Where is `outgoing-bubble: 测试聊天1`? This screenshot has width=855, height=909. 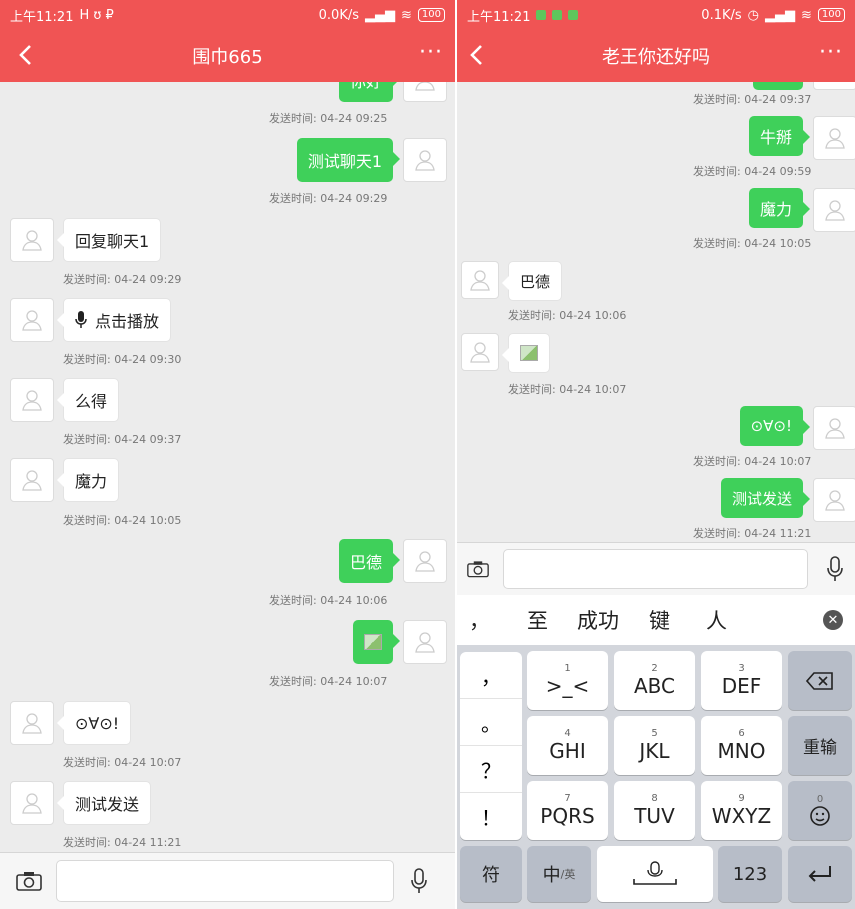
outgoing-bubble: 测试聊天1 is located at coordinates (348, 160).